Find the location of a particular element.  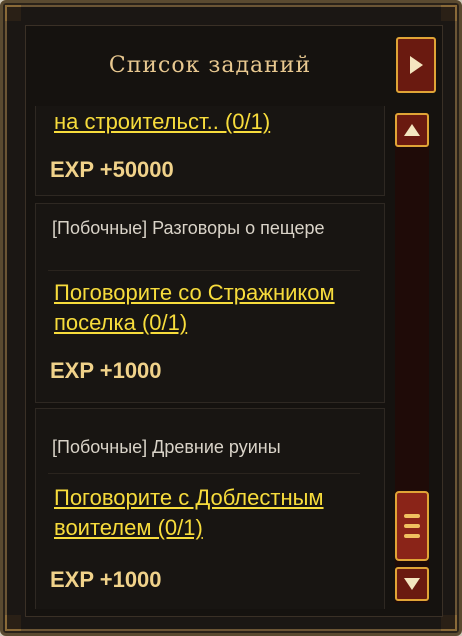

triangle-up-icon is located at coordinates (412, 130).